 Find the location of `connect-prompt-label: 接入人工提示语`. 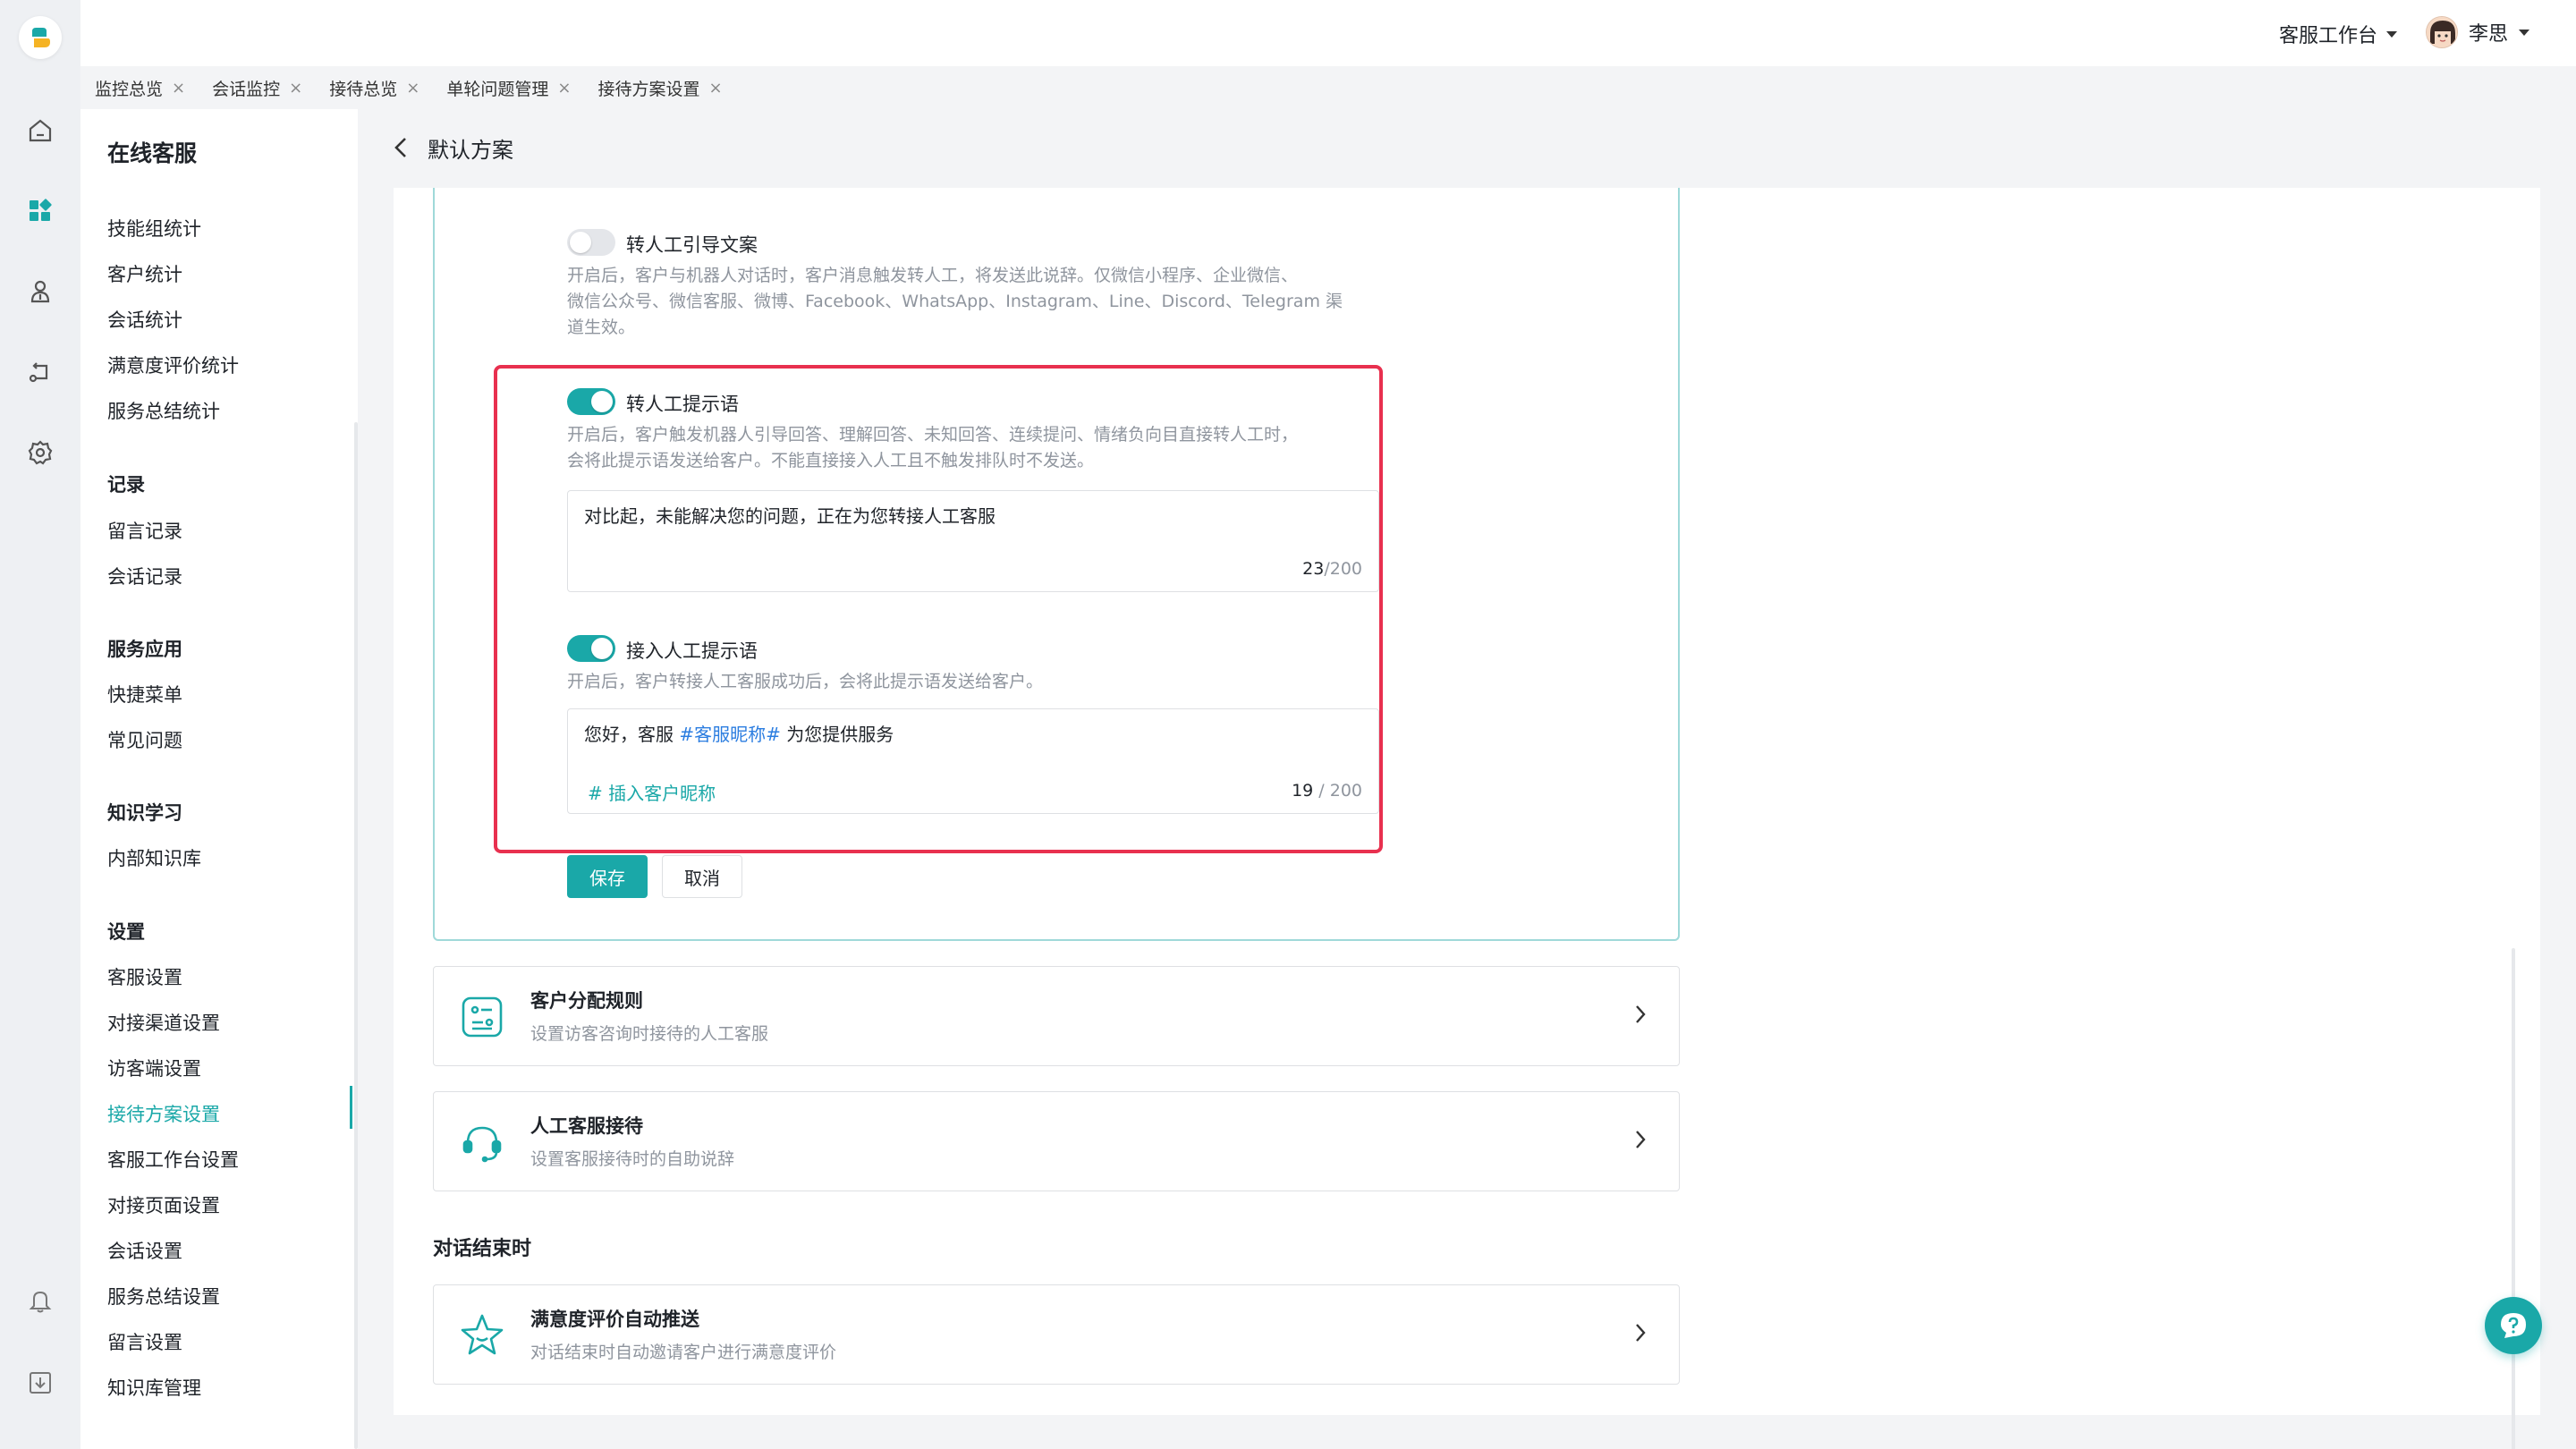

connect-prompt-label: 接入人工提示语 is located at coordinates (692, 651).